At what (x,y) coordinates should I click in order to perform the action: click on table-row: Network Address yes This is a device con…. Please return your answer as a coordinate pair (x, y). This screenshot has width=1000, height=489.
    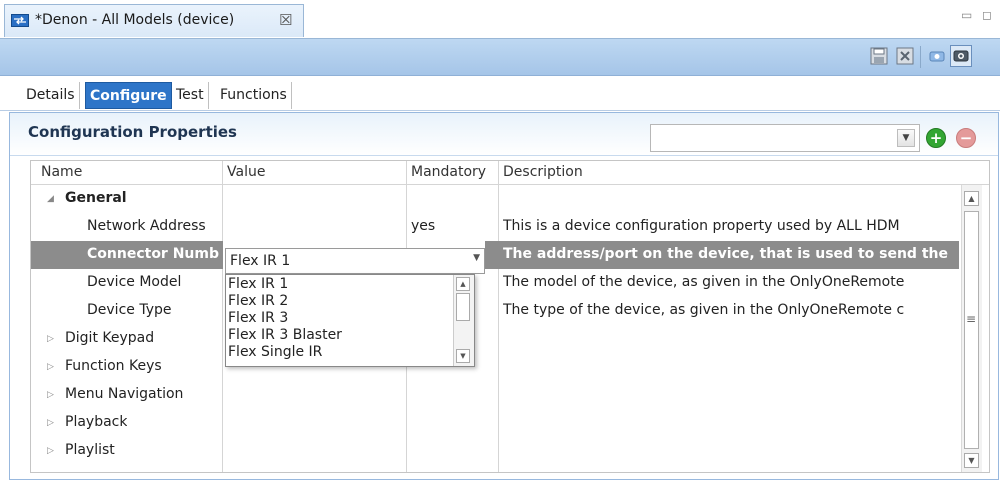
    Looking at the image, I should click on (495, 227).